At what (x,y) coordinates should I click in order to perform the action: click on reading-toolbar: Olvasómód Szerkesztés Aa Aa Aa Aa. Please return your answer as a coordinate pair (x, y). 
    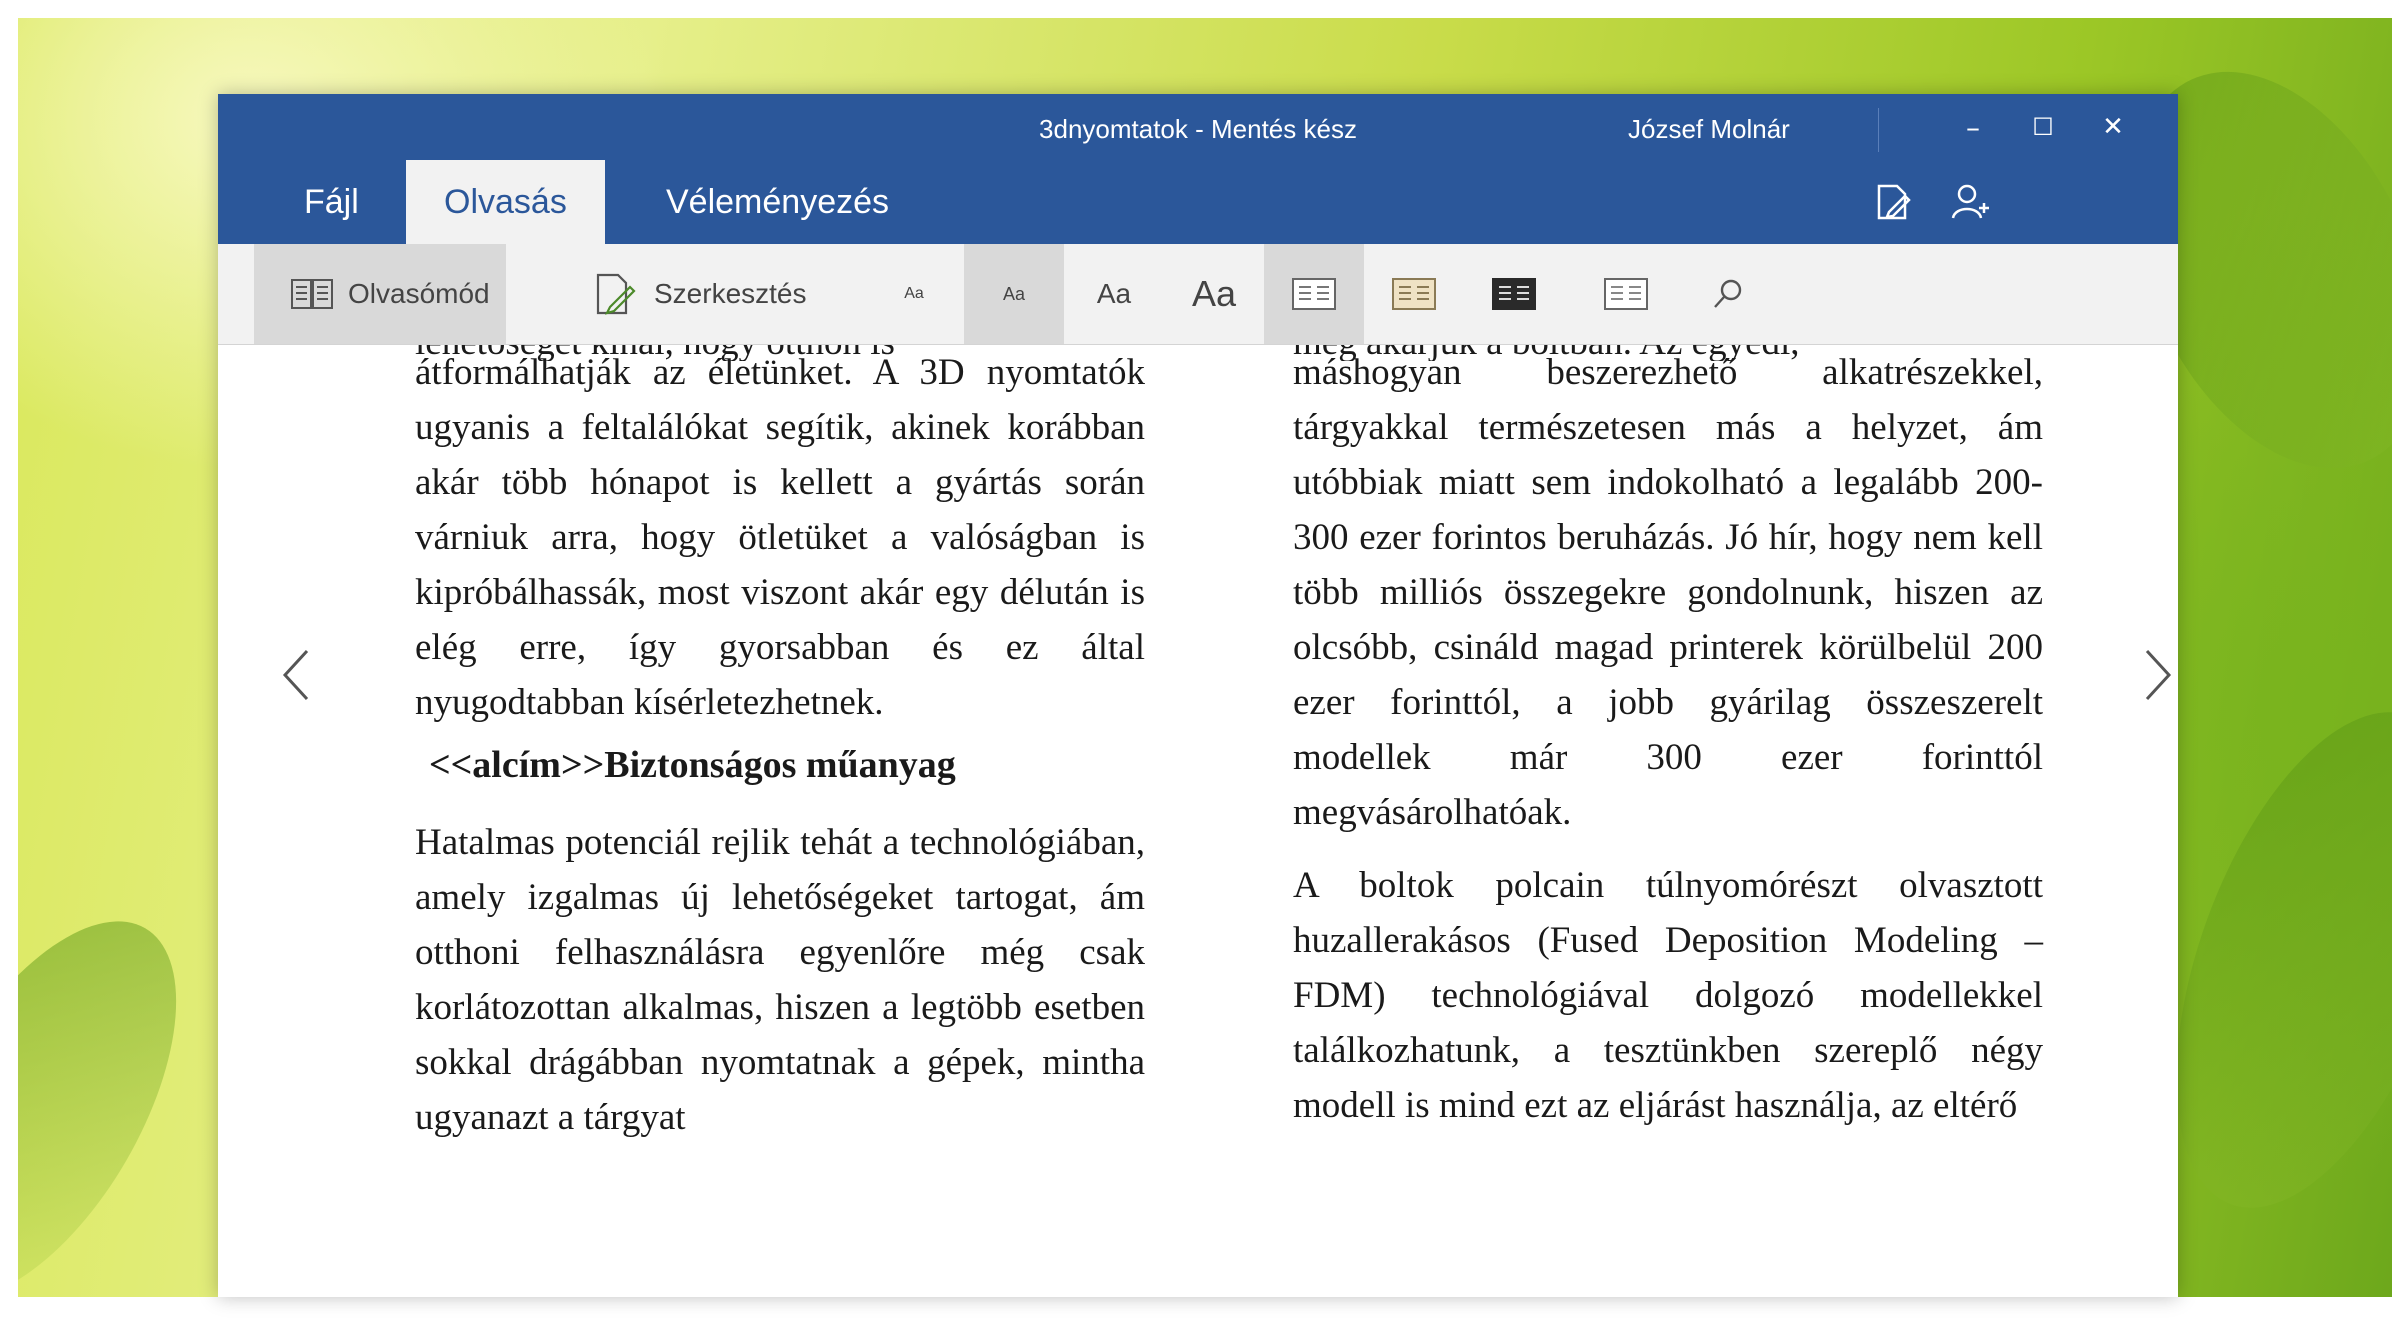
    Looking at the image, I should click on (1198, 294).